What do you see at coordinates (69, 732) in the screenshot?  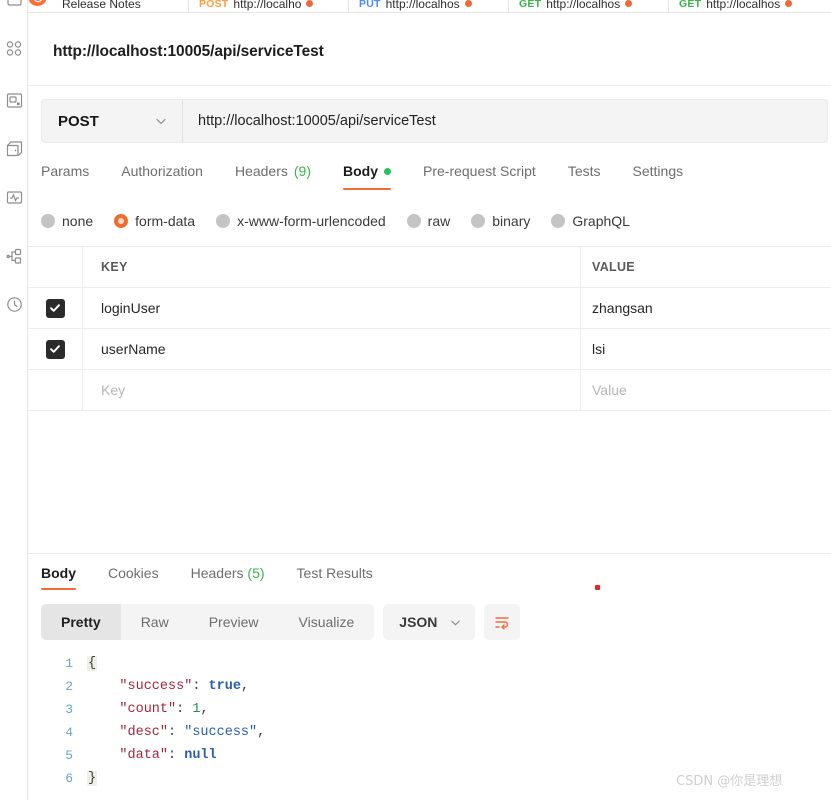 I see `line-number: 4` at bounding box center [69, 732].